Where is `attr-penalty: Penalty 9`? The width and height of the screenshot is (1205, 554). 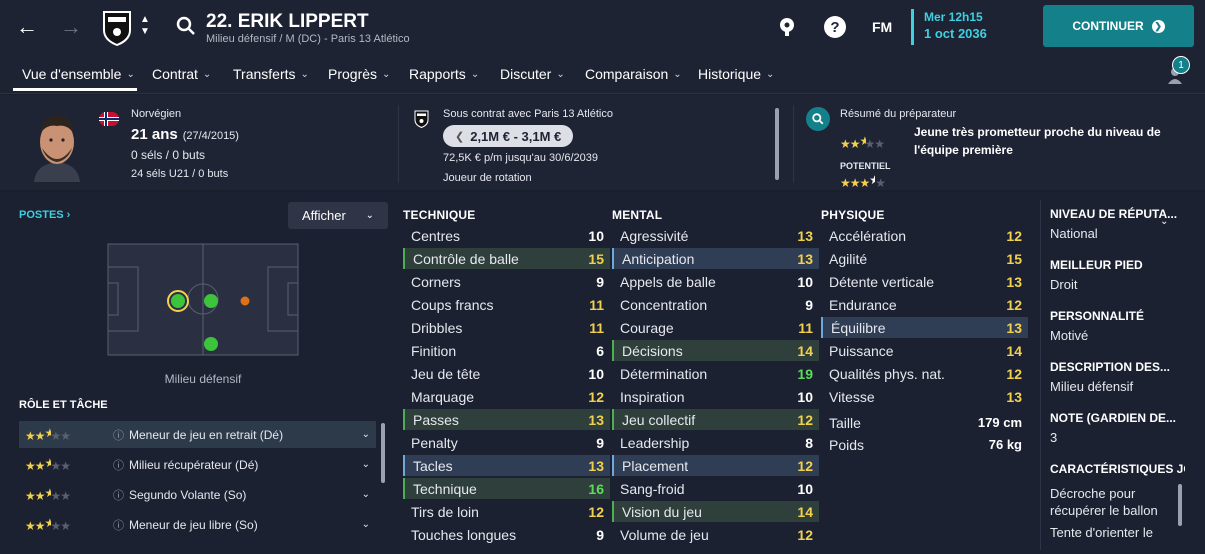
attr-penalty: Penalty 9 is located at coordinates (506, 442).